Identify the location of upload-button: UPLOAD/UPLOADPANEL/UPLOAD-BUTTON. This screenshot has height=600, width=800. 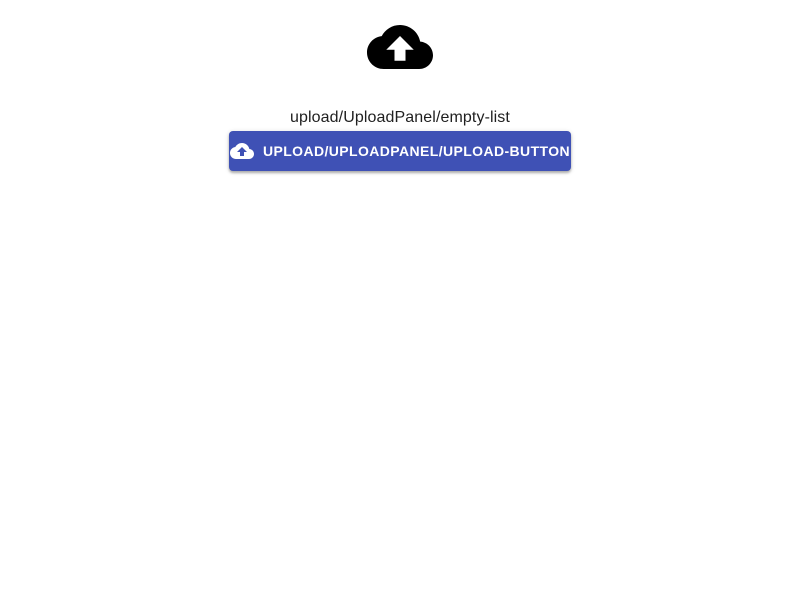
(400, 151).